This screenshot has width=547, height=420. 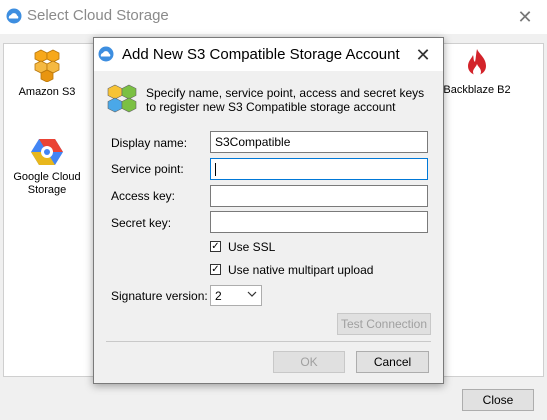 What do you see at coordinates (319, 142) in the screenshot?
I see `display-name-field: S3Compatible` at bounding box center [319, 142].